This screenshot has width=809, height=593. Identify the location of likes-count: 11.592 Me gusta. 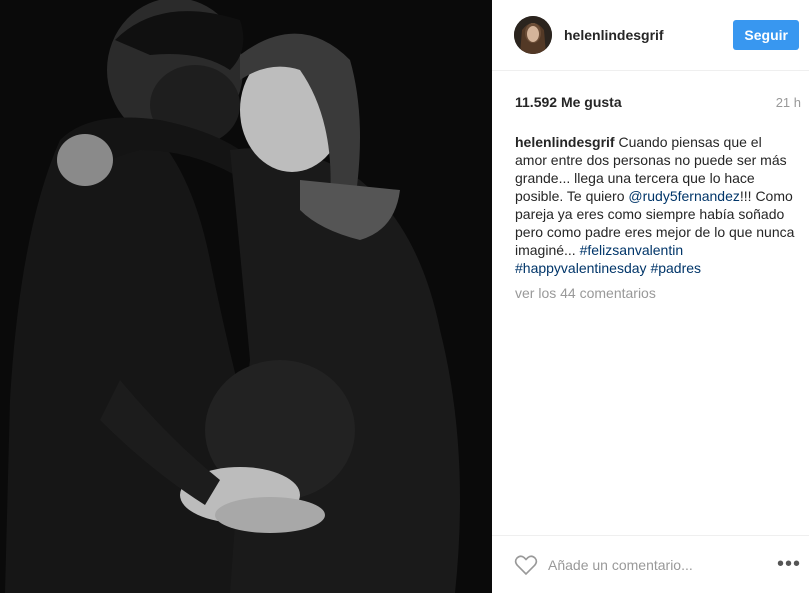
(568, 102).